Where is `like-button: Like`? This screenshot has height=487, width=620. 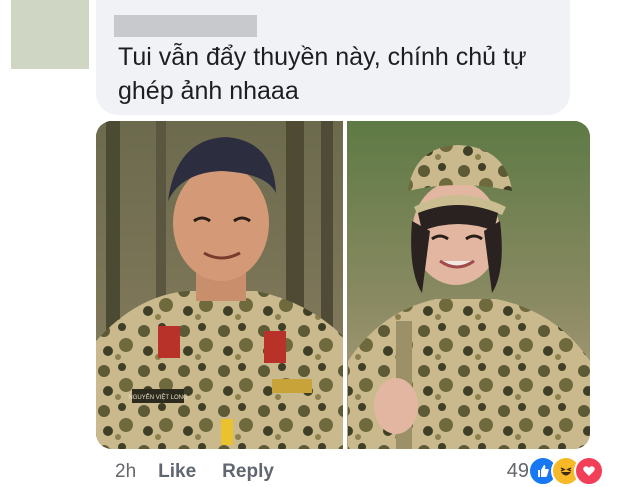 like-button: Like is located at coordinates (177, 472).